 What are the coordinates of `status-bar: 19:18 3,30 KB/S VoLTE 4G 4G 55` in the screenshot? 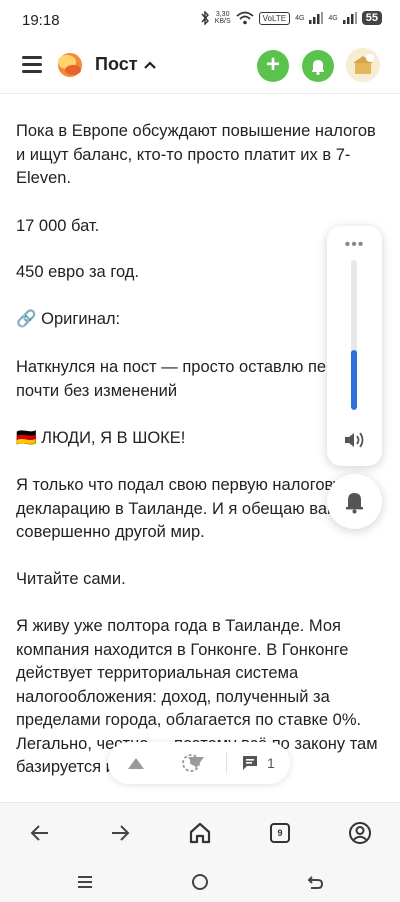 It's located at (200, 20).